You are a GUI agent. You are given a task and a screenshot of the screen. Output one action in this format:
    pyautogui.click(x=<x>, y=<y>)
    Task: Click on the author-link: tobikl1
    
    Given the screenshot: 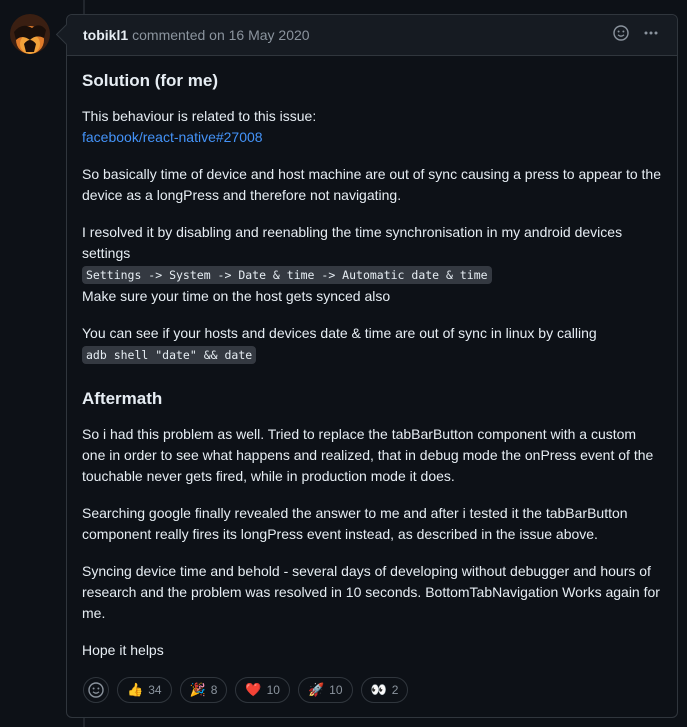 What is the action you would take?
    pyautogui.click(x=105, y=35)
    